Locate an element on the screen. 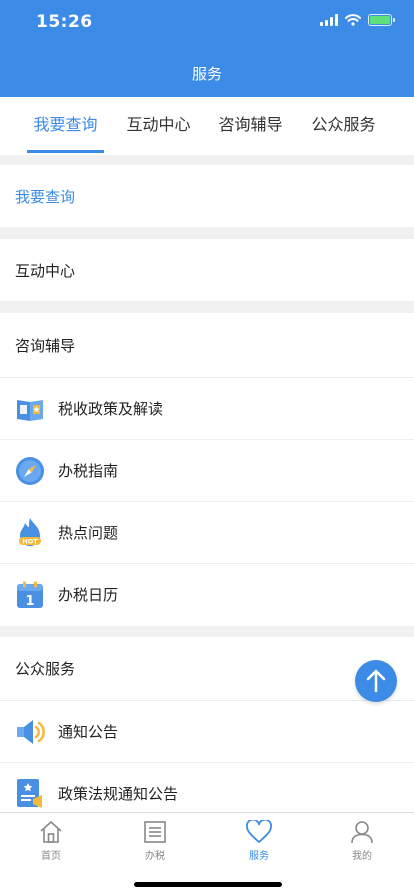 This screenshot has height=896, width=414. signal-icon is located at coordinates (329, 20).